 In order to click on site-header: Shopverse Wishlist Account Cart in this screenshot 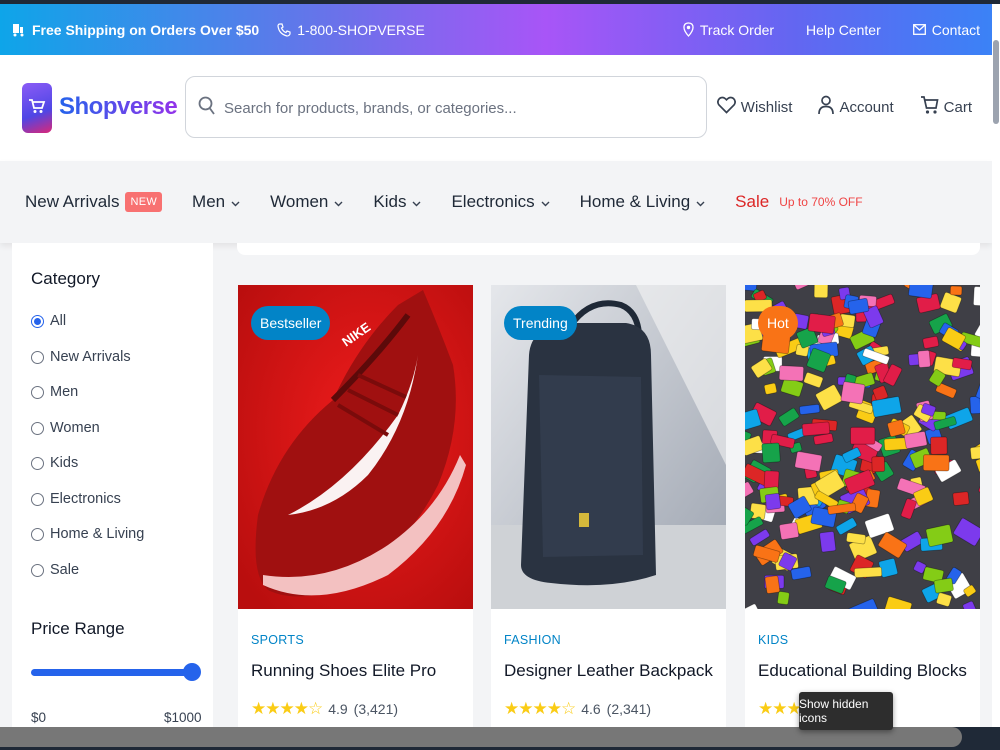, I will do `click(496, 108)`.